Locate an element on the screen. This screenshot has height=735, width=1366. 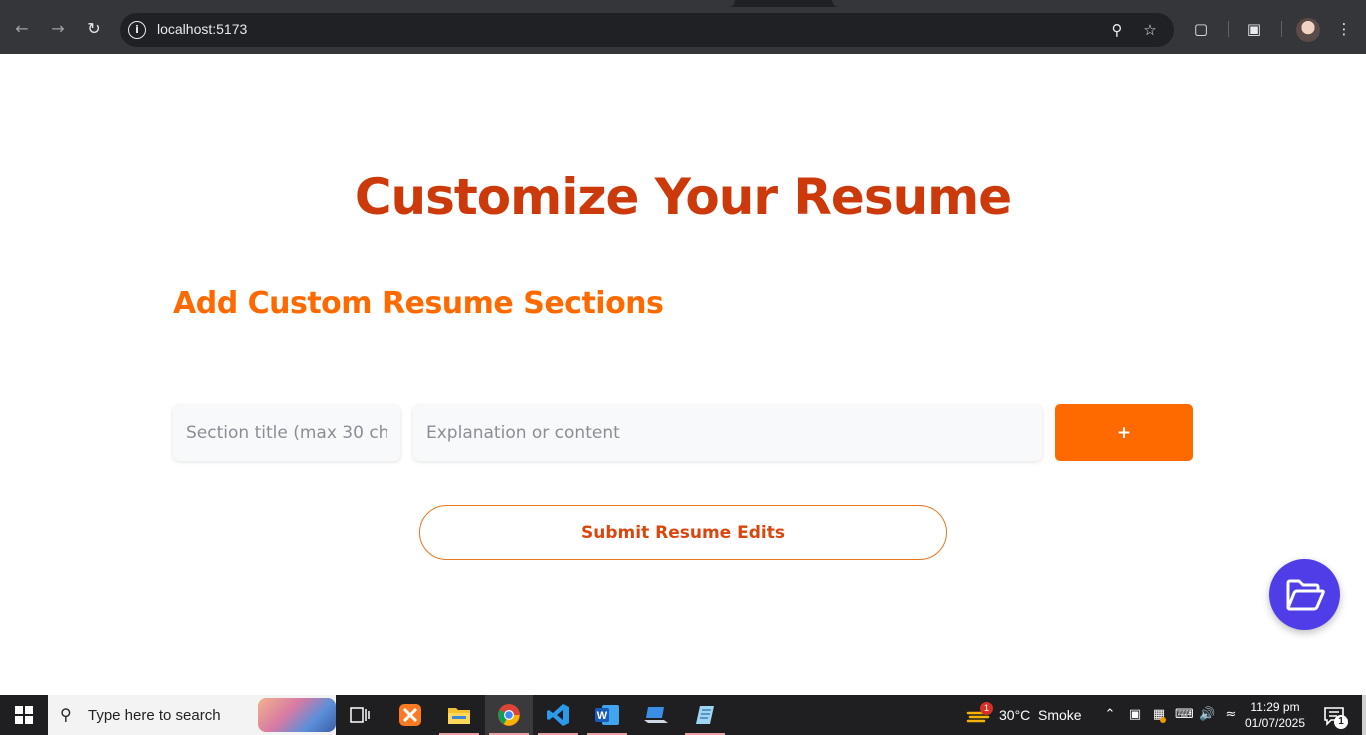
clock-date: 01/07/2025 is located at coordinates (1275, 723).